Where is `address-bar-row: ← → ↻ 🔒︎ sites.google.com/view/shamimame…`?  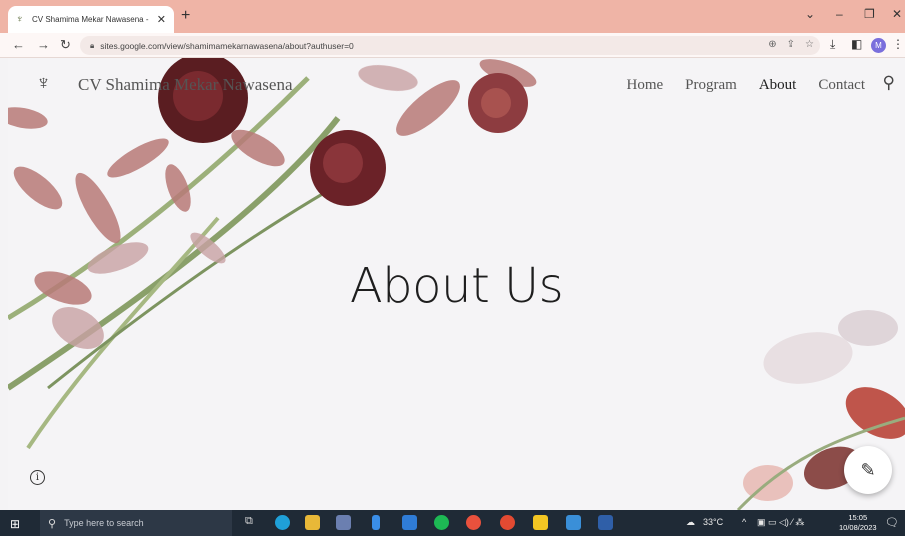 address-bar-row: ← → ↻ 🔒︎ sites.google.com/view/shamimame… is located at coordinates (452, 45).